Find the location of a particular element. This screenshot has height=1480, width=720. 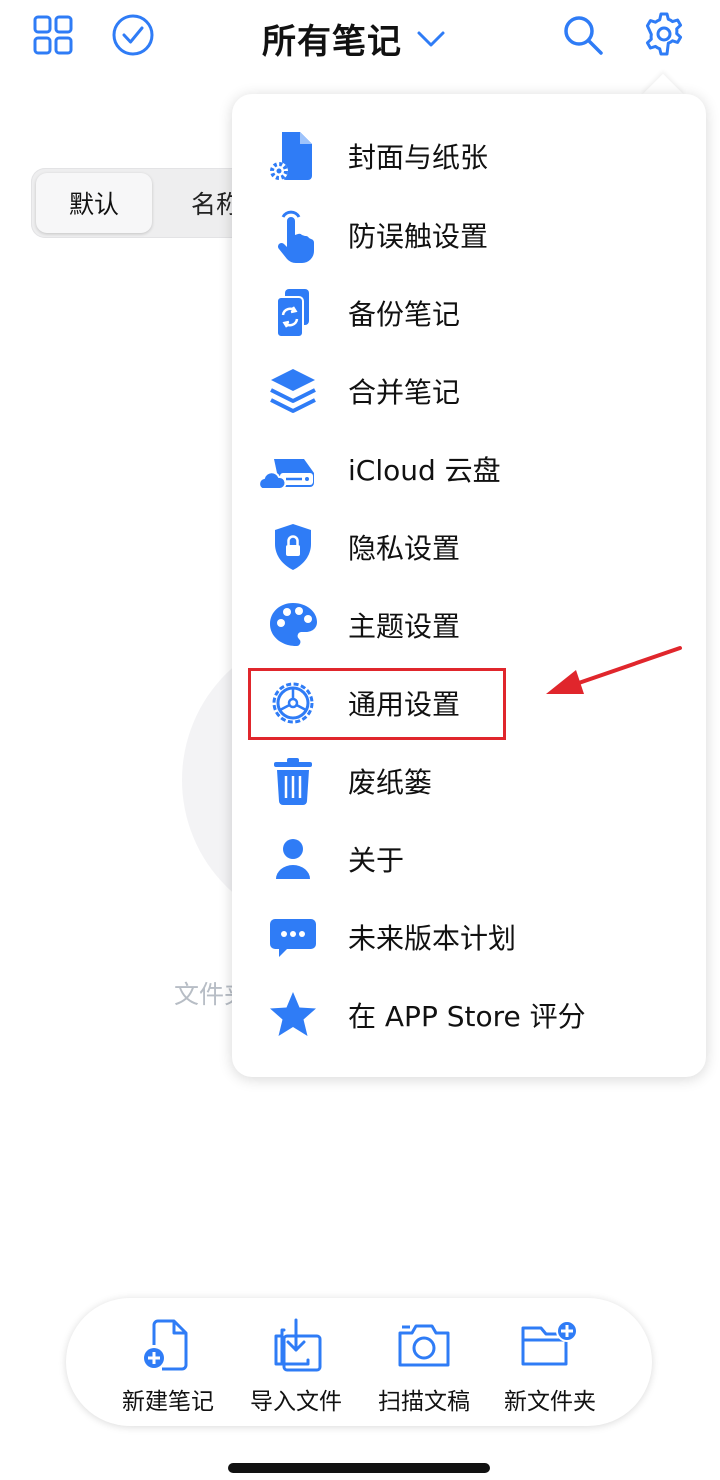

shield-lock-icon is located at coordinates (293, 547).